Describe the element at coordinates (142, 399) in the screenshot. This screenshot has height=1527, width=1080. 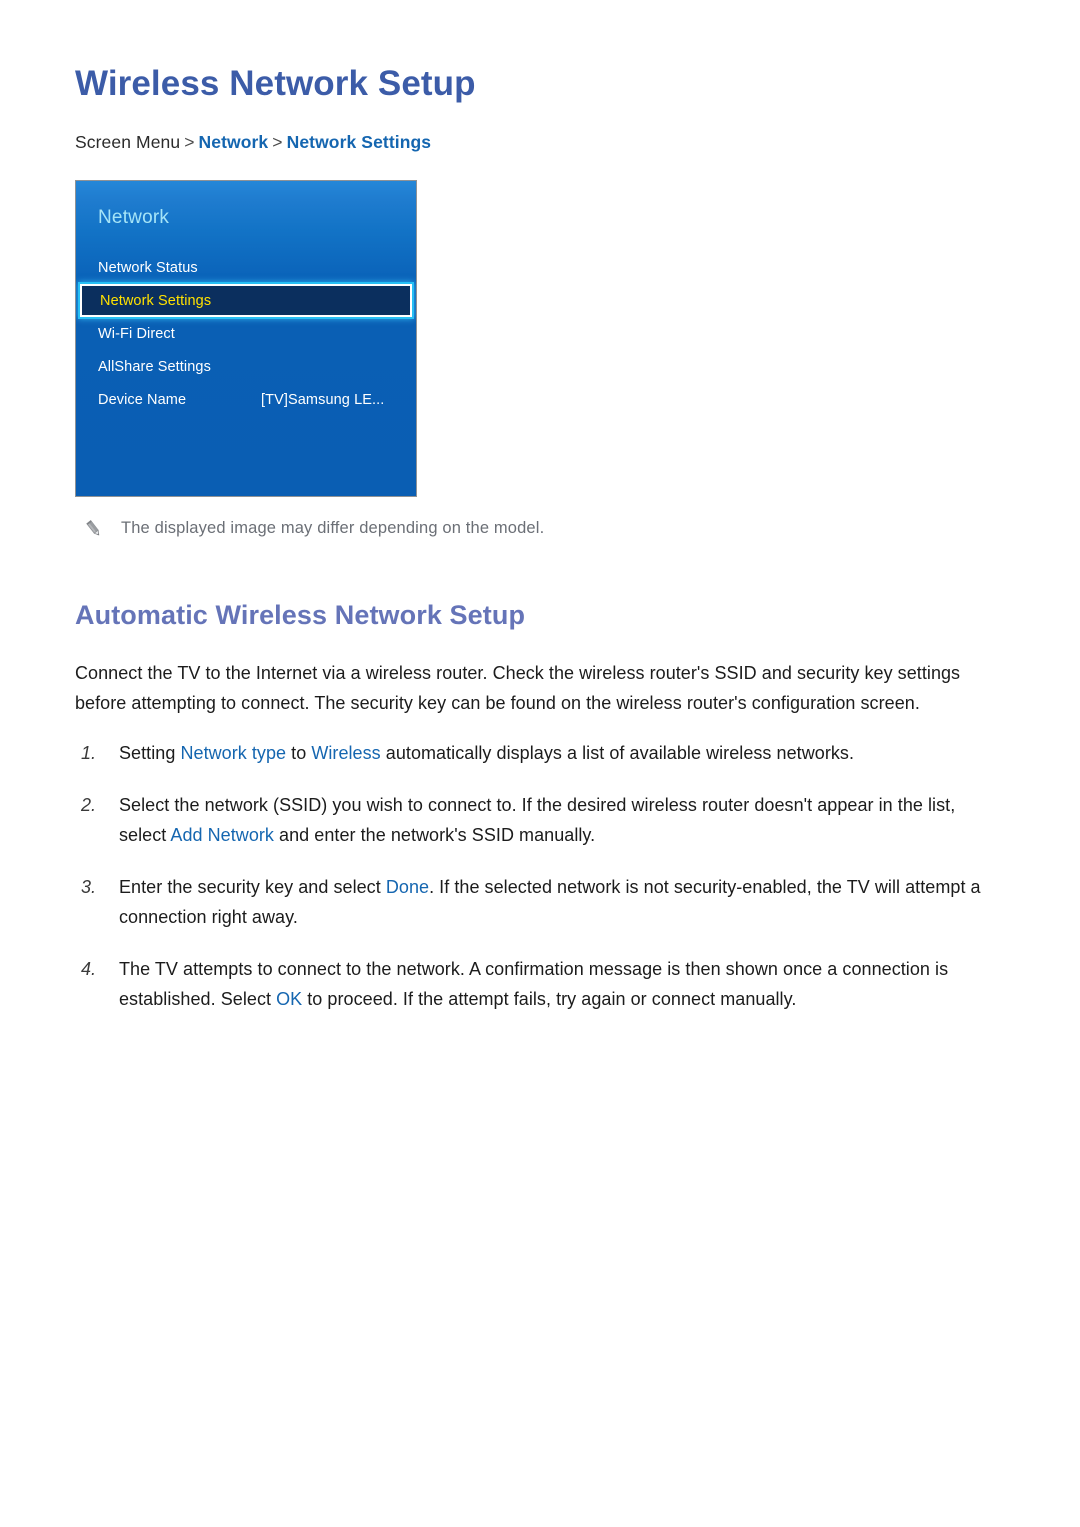
I see `tv-menu-item-label: Device Name` at that location.